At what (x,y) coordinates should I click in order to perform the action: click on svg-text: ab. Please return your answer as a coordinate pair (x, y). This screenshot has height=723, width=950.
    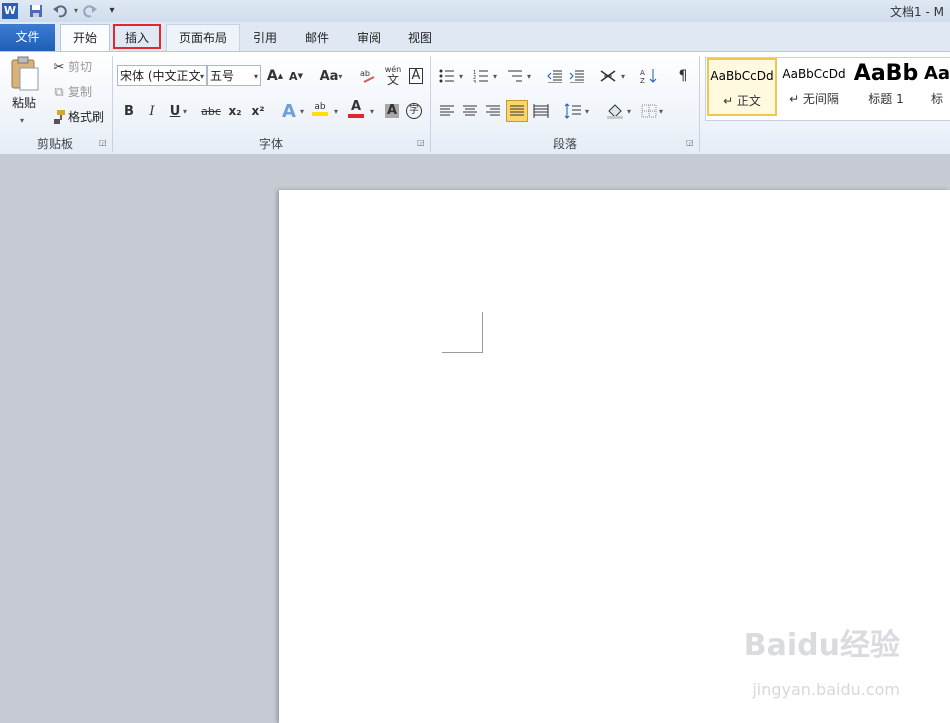
    Looking at the image, I should click on (365, 73).